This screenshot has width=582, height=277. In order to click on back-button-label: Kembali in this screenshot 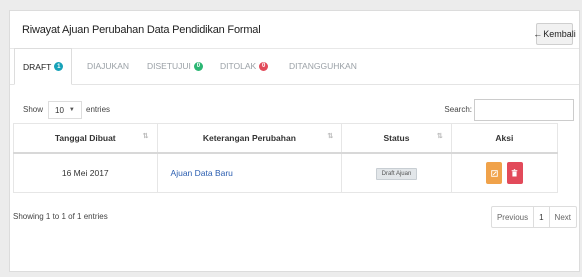, I will do `click(559, 34)`.